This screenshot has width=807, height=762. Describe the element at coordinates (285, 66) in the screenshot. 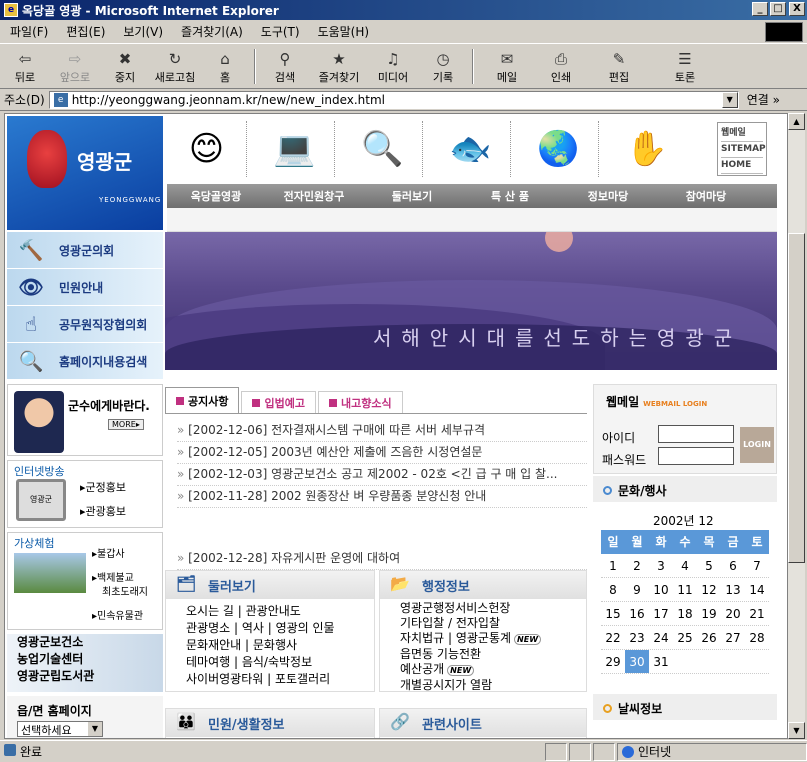

I see `search-button: ⚲ 검색` at that location.